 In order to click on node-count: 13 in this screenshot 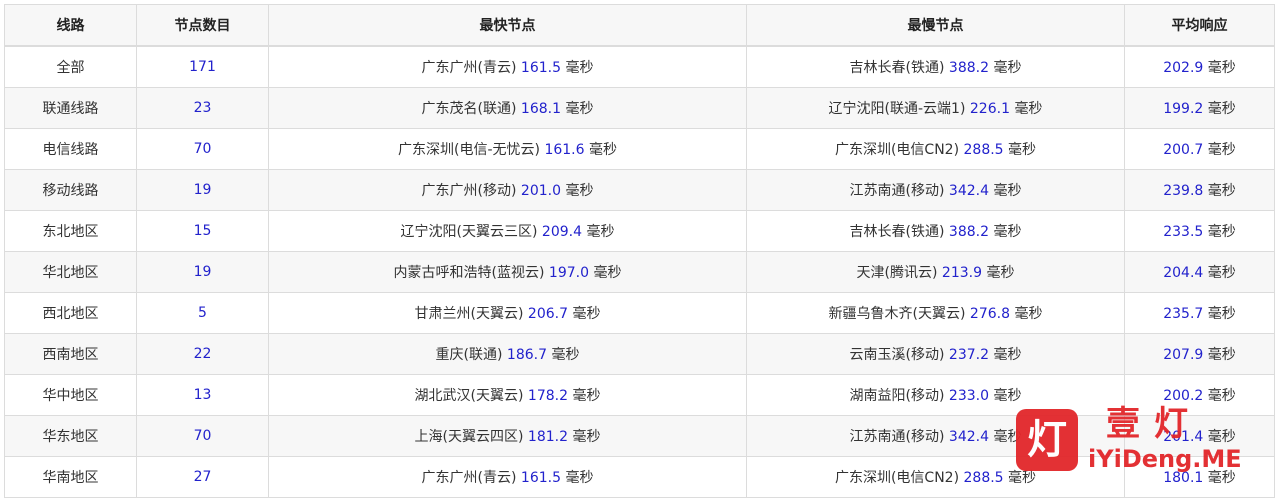, I will do `click(202, 395)`.